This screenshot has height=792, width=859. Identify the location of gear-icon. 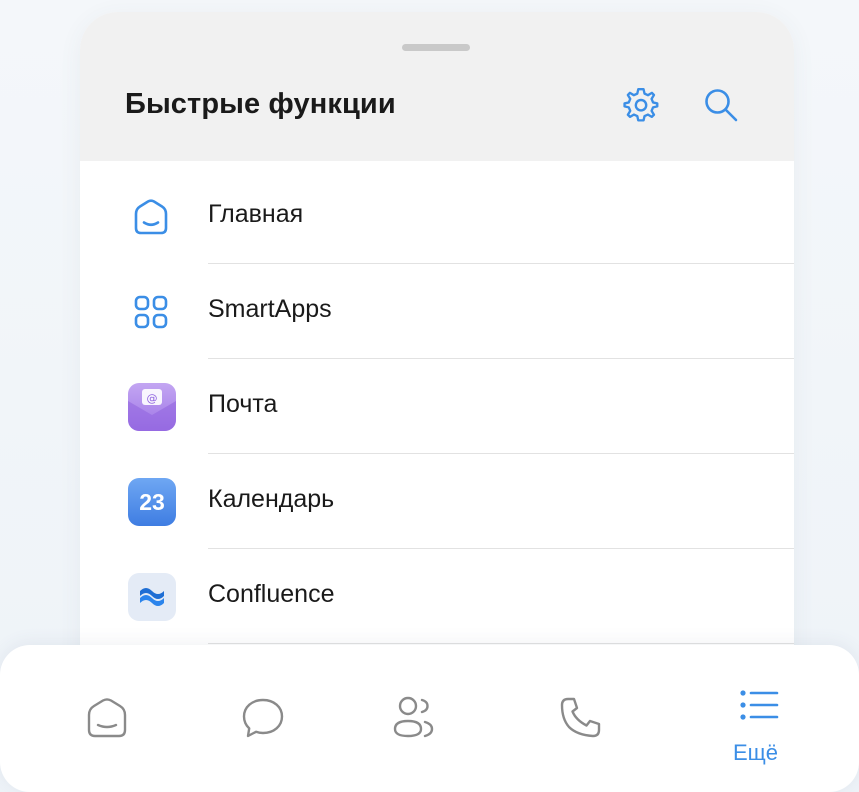
(641, 105).